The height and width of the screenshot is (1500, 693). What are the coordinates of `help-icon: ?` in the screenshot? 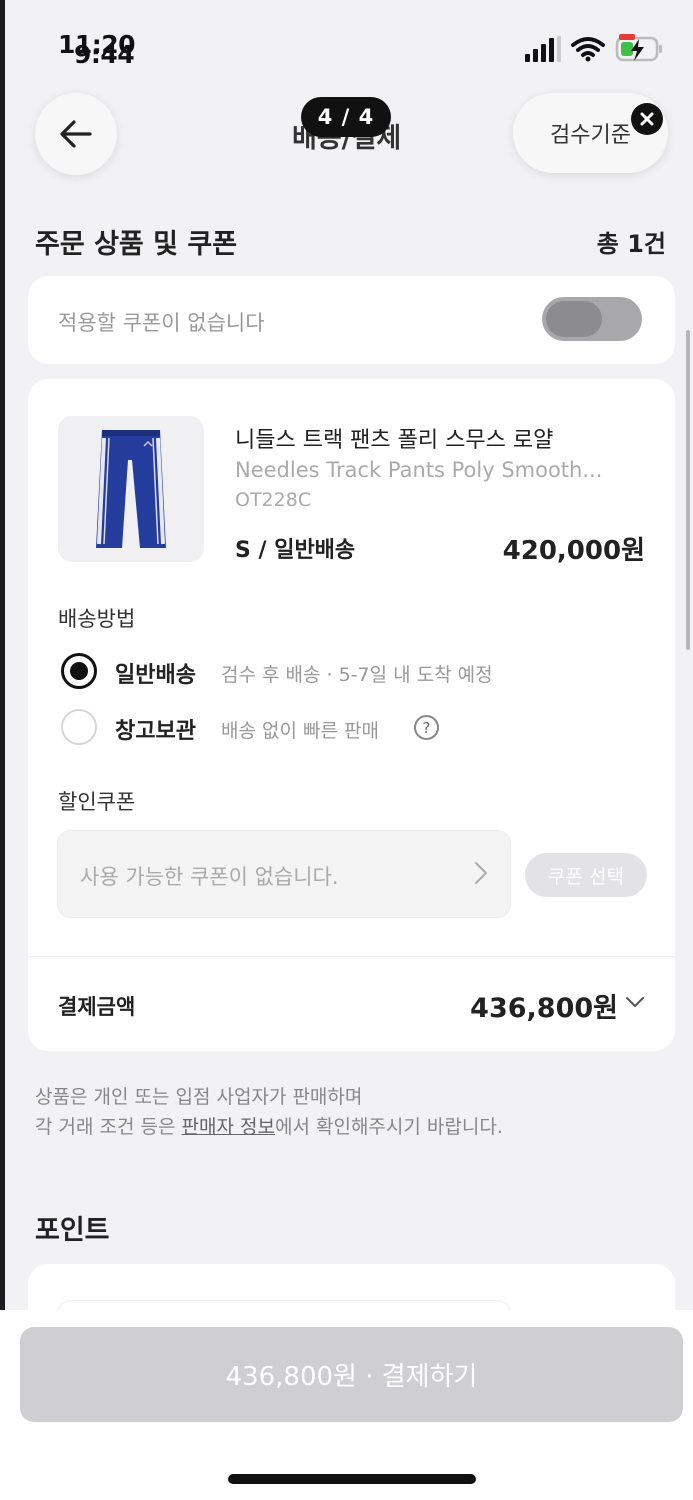 It's located at (426, 727).